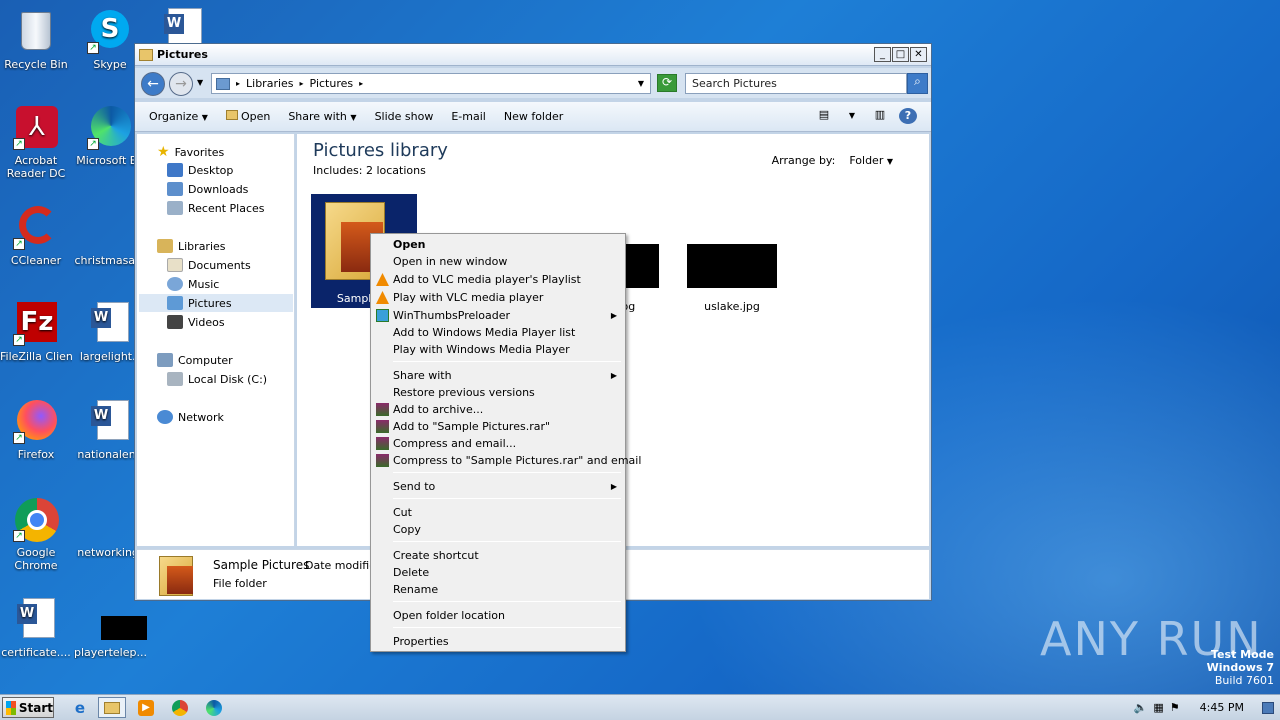  Describe the element at coordinates (641, 83) in the screenshot. I see `address-dropdown-icon: ▼` at that location.